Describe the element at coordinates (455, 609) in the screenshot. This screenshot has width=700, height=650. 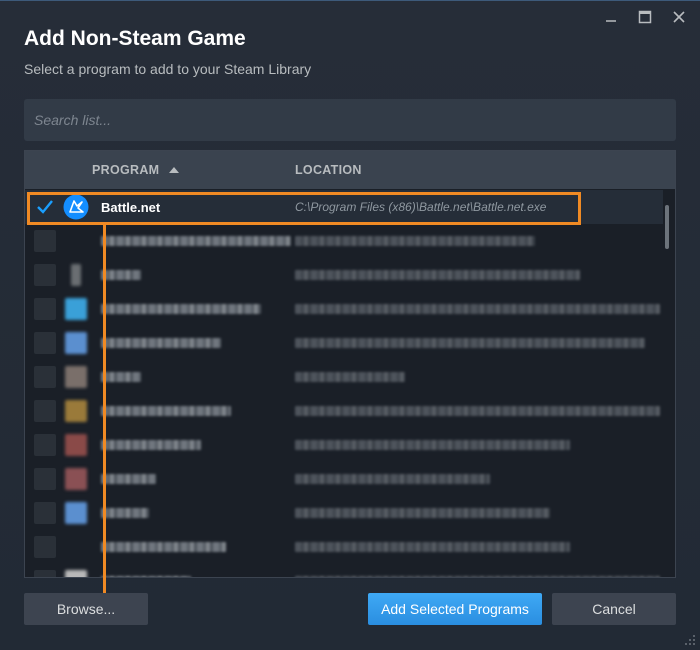
I see `add-selected-programs-button: Add Selected Programs` at that location.